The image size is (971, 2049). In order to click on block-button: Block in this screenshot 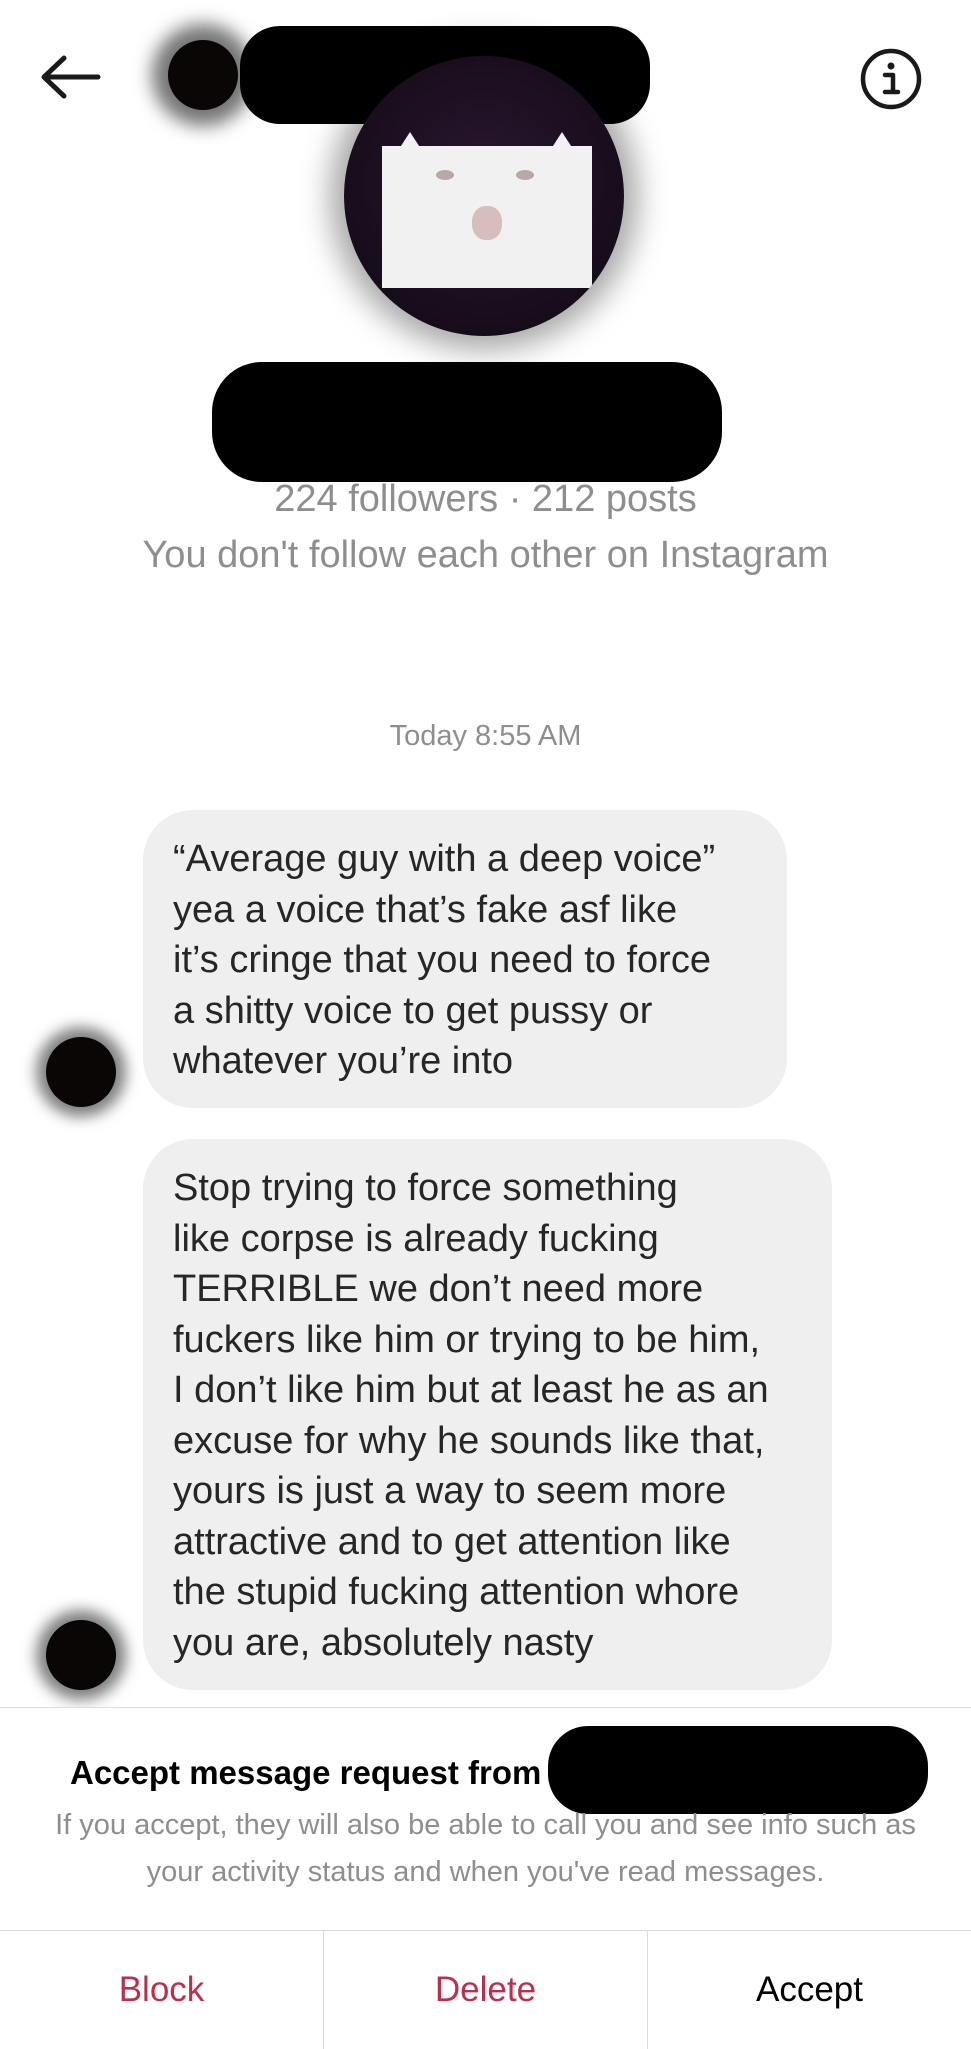, I will do `click(161, 1990)`.